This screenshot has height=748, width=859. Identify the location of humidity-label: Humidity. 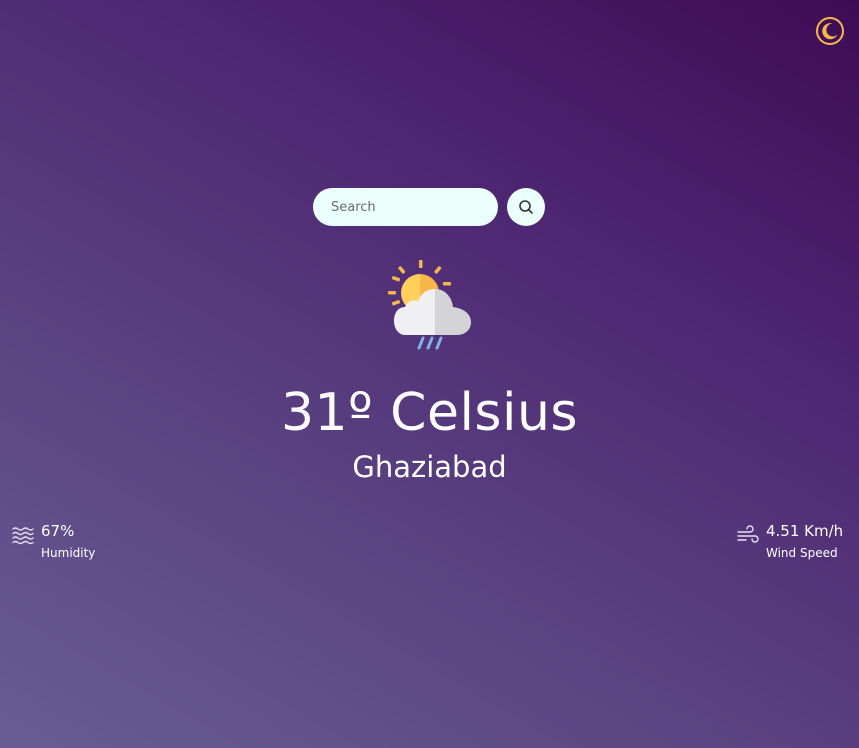
(68, 553).